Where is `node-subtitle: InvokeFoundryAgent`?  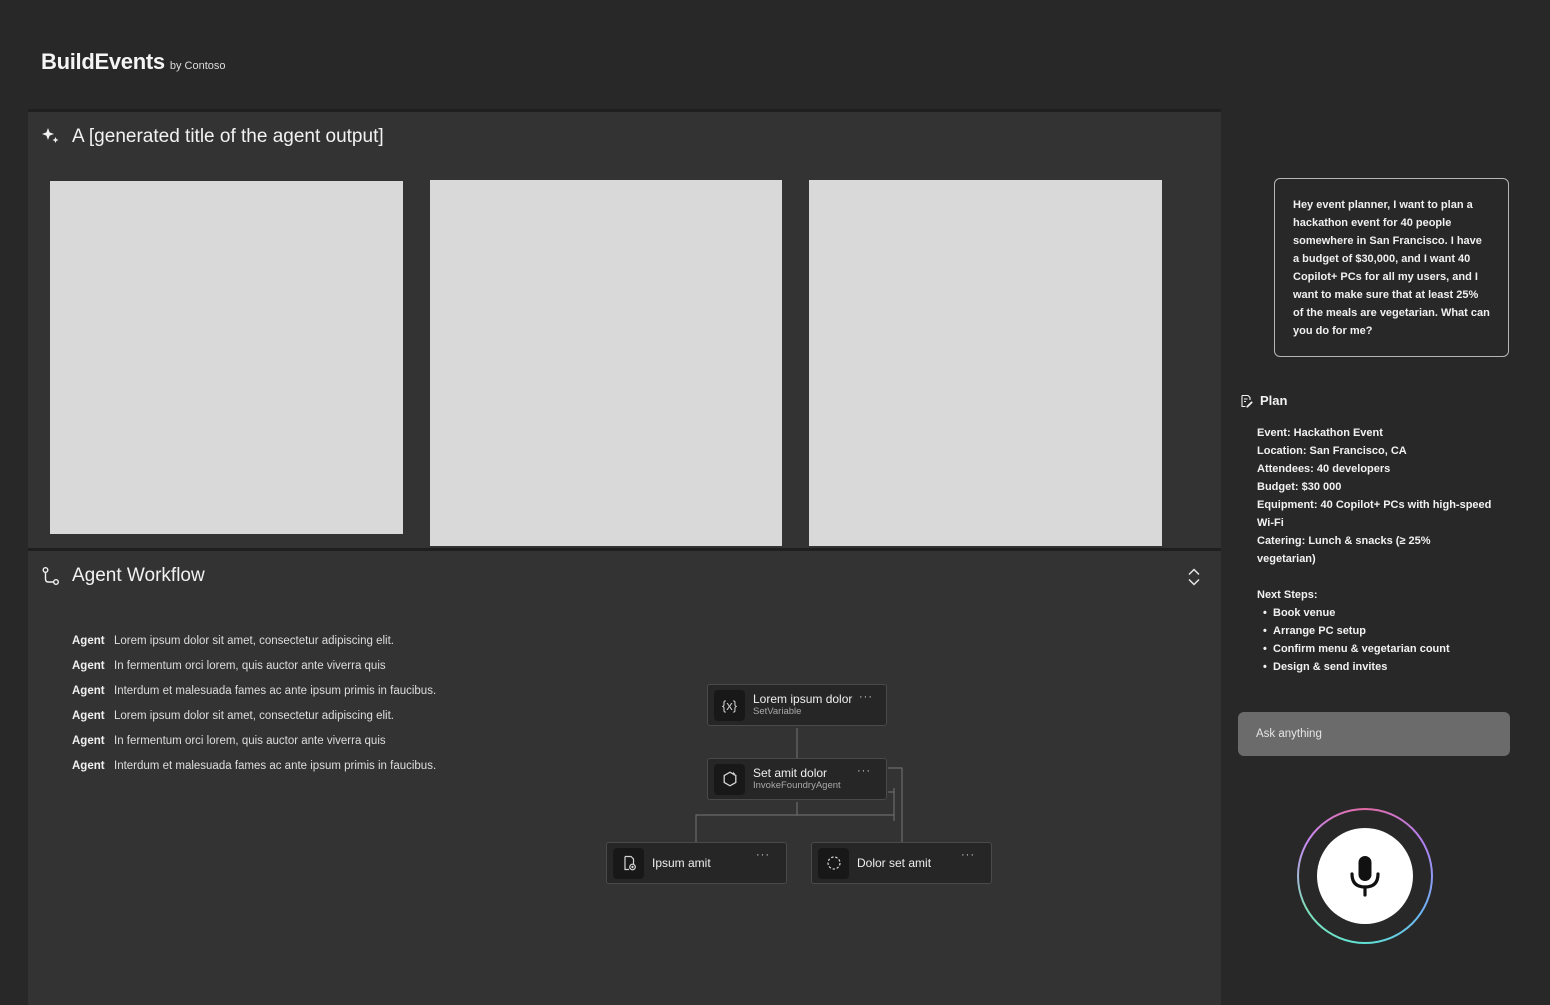
node-subtitle: InvokeFoundryAgent is located at coordinates (797, 785).